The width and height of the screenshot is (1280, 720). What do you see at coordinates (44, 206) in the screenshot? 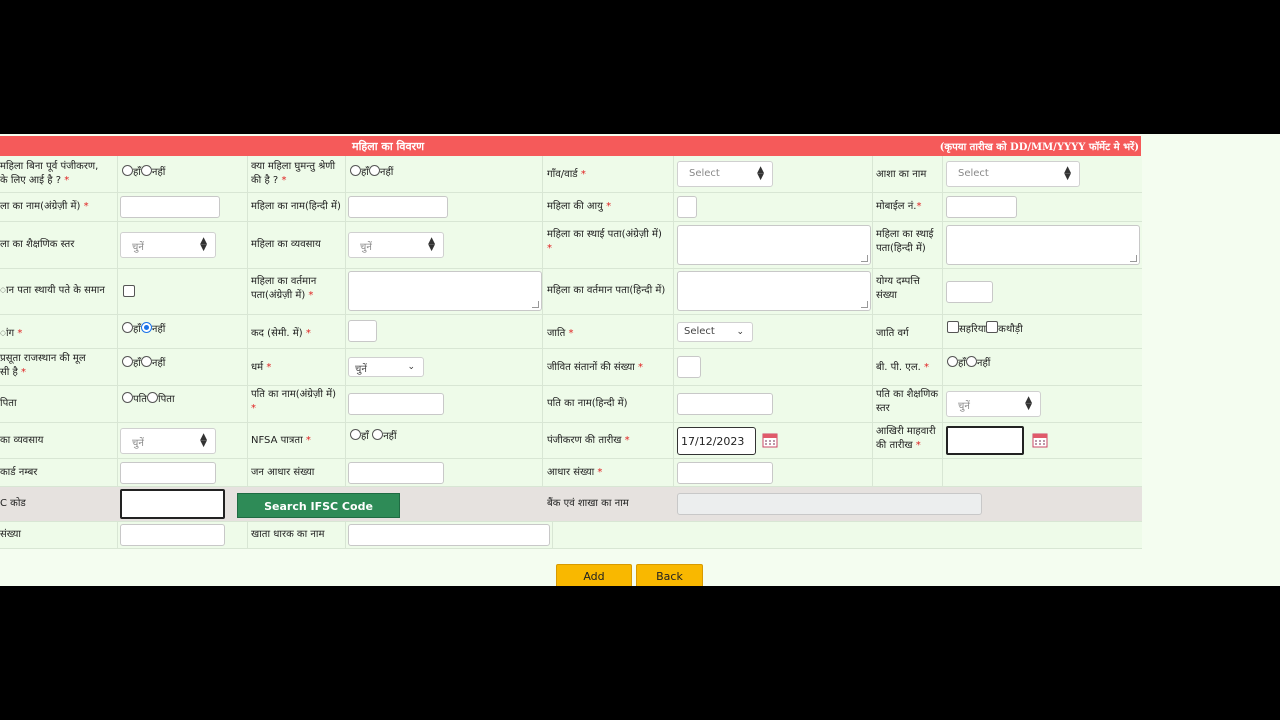
I see `field-label: ला का नाम(अंग्रेज़ी में) *` at bounding box center [44, 206].